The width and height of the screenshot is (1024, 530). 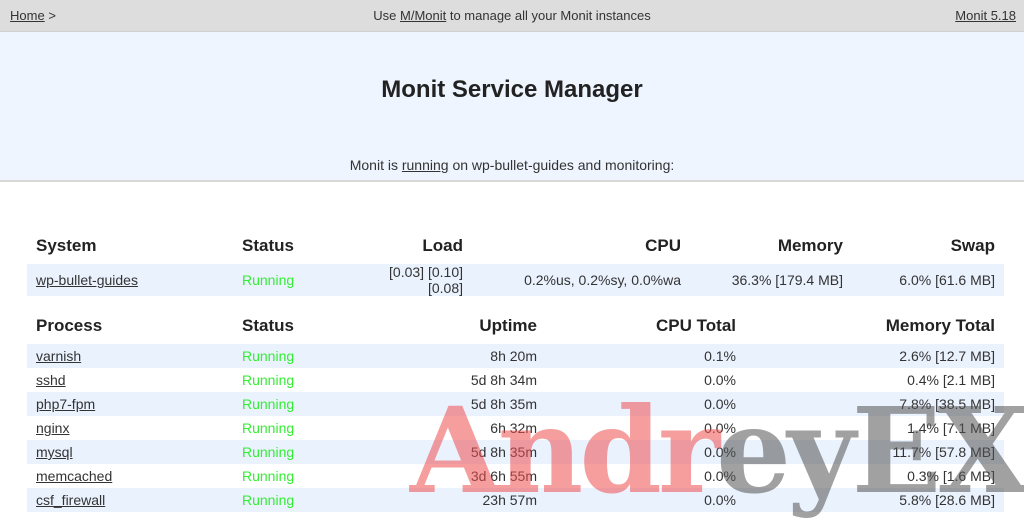 What do you see at coordinates (58, 356) in the screenshot?
I see `process-name-link: varnish` at bounding box center [58, 356].